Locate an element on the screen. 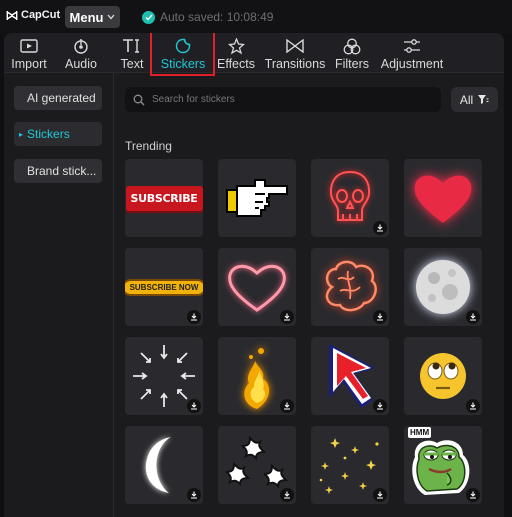 The width and height of the screenshot is (512, 517). fire-explosion-sticker is located at coordinates (257, 376).